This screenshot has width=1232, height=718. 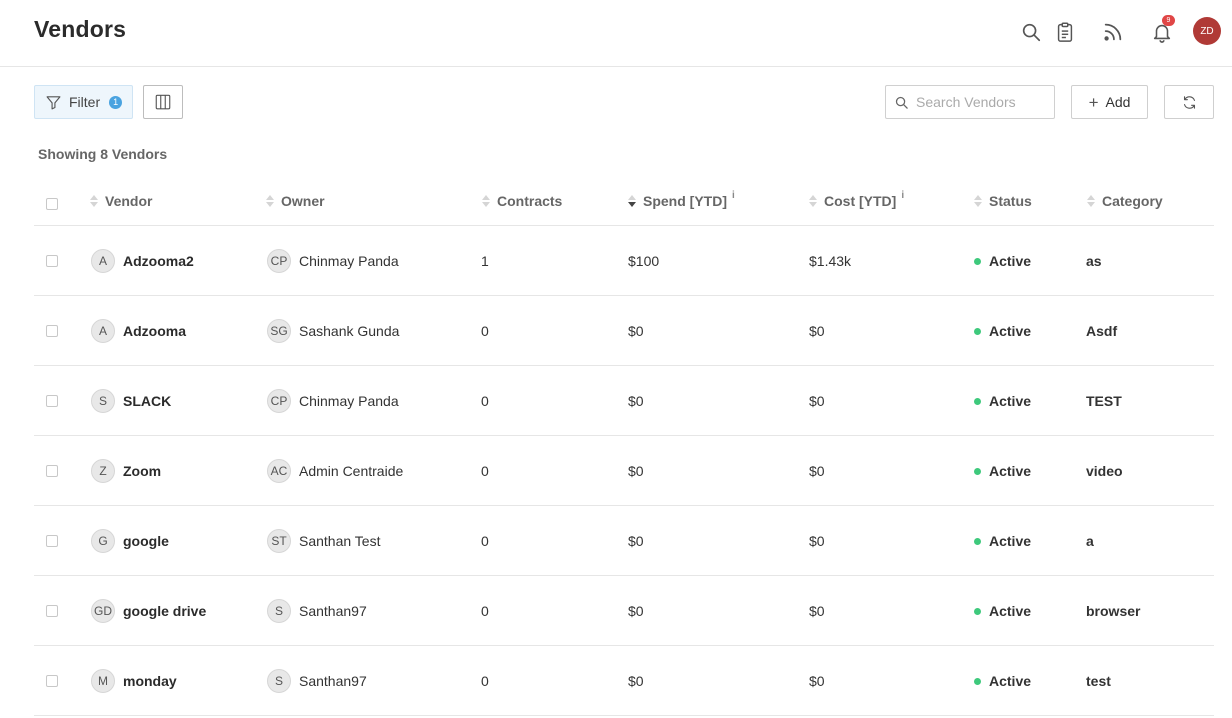 I want to click on top-bar: Vendors 9 ZD, so click(x=616, y=33).